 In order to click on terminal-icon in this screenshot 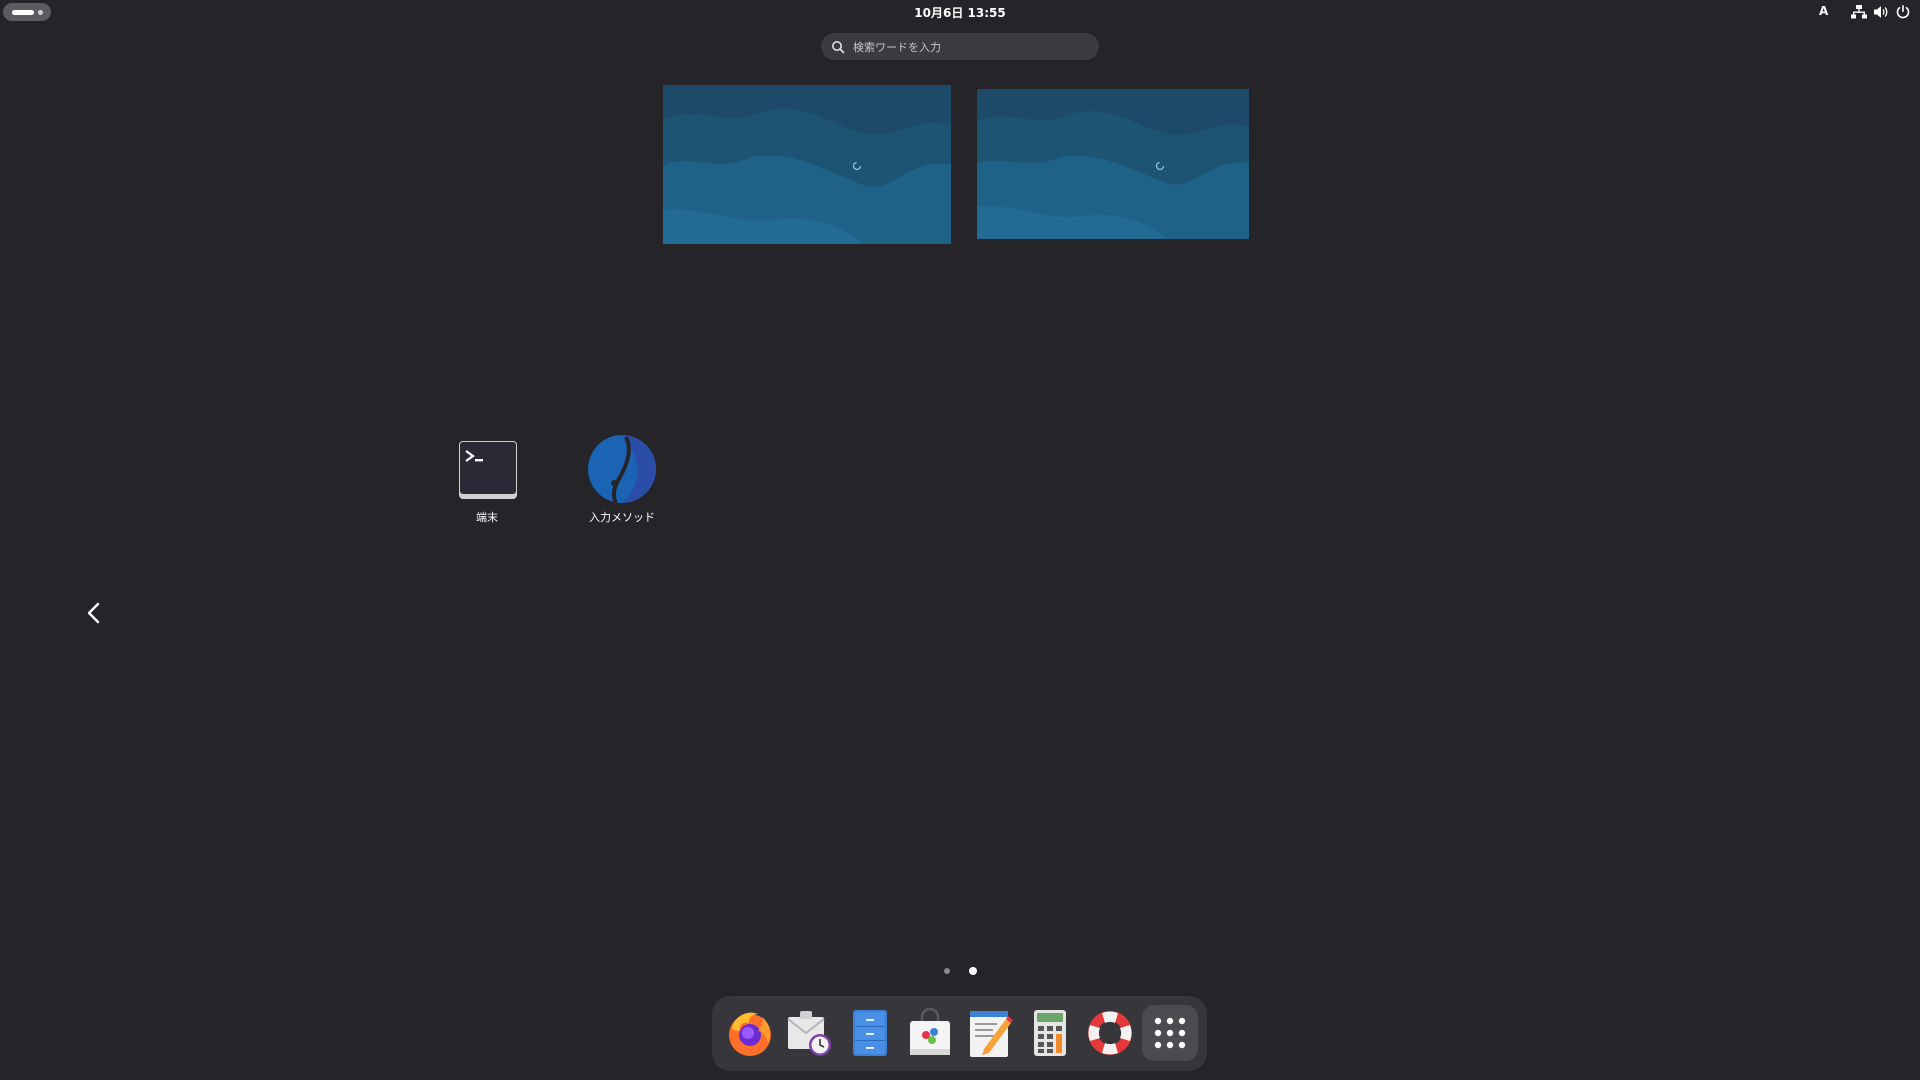, I will do `click(487, 469)`.